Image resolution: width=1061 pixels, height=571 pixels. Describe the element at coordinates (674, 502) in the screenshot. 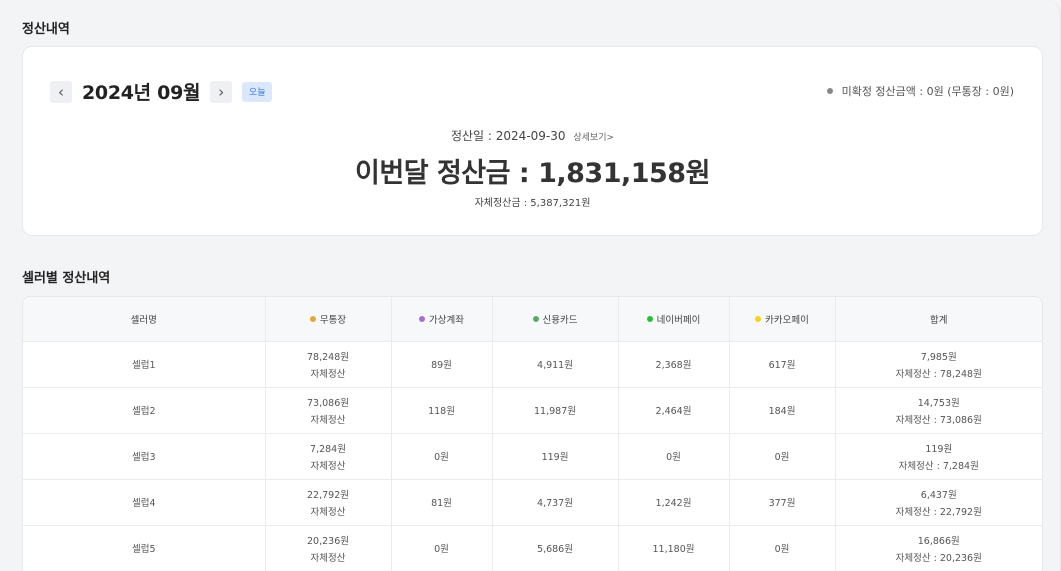

I see `naver-cell: 1,242원` at that location.